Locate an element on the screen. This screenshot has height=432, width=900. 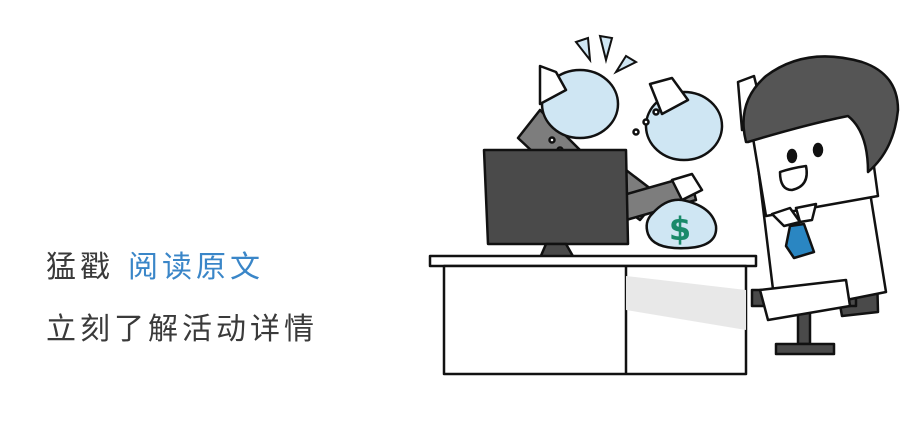
desk is located at coordinates (593, 315).